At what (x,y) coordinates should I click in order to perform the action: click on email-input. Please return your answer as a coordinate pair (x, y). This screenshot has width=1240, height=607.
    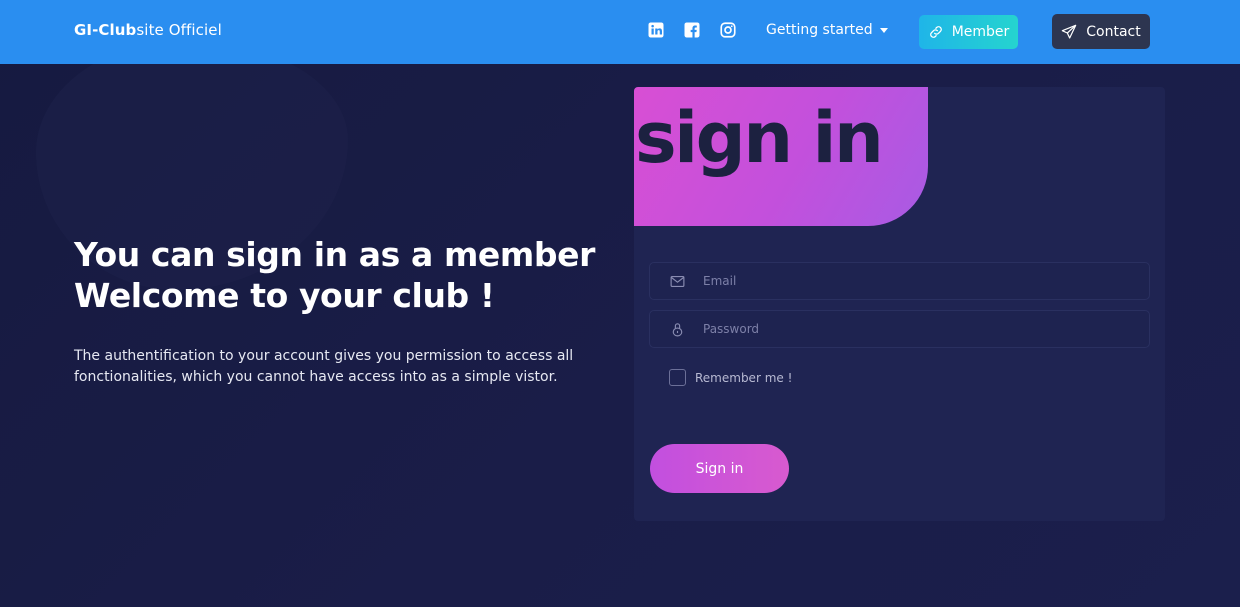
    Looking at the image, I should click on (926, 281).